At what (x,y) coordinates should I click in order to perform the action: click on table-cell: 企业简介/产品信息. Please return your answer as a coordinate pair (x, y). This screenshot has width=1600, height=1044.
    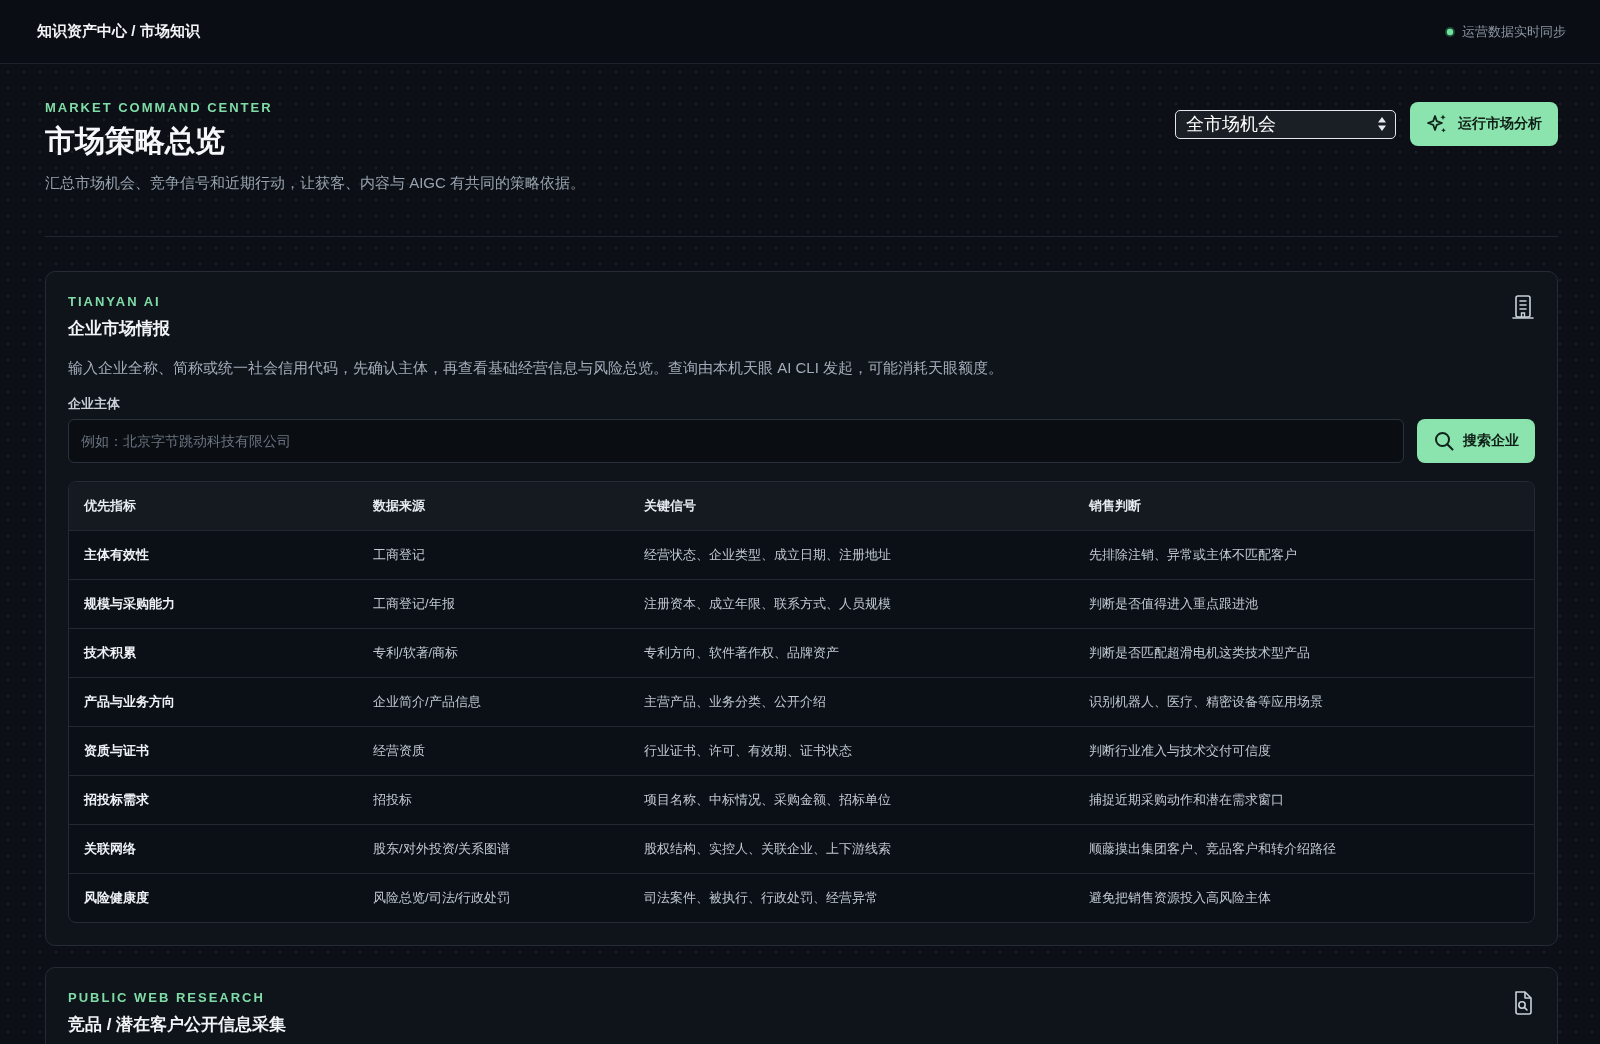
    Looking at the image, I should click on (427, 702).